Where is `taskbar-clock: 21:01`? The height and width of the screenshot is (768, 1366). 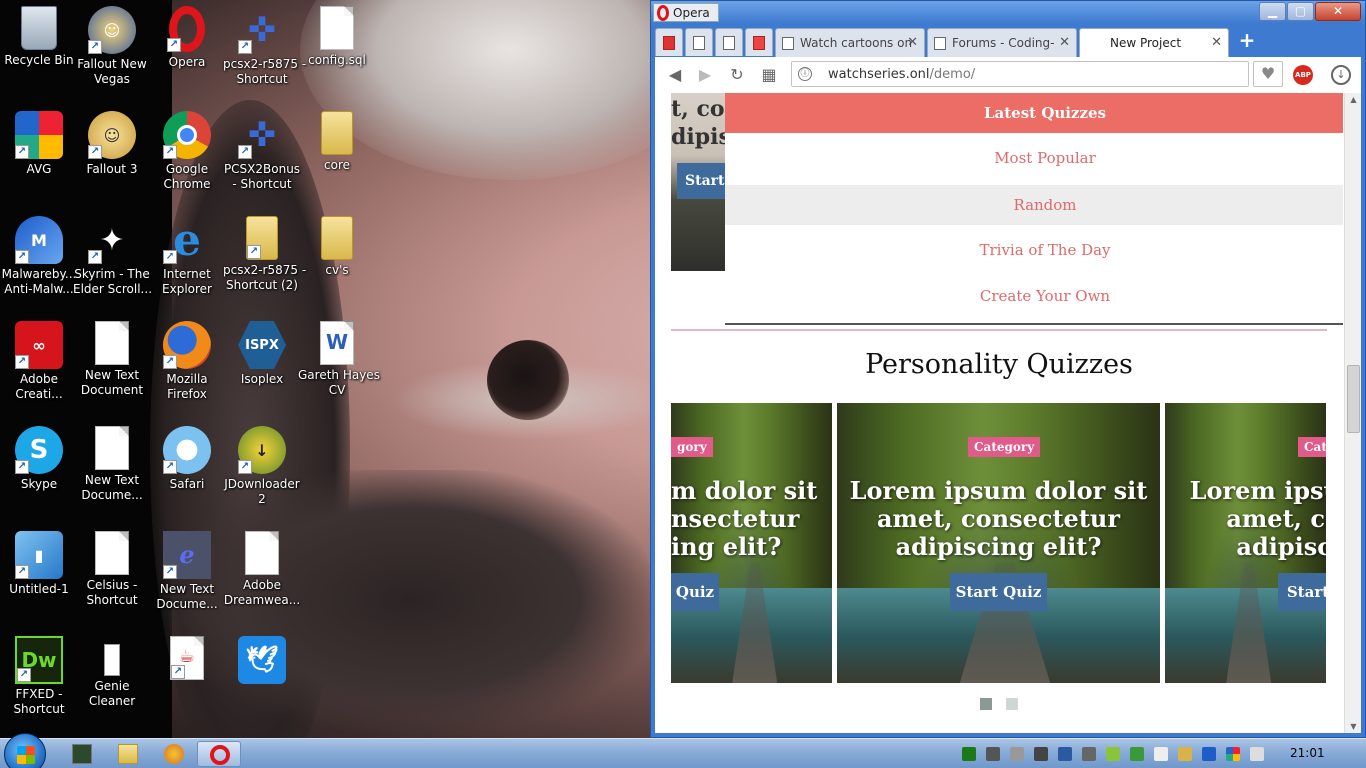
taskbar-clock: 21:01 is located at coordinates (1307, 753).